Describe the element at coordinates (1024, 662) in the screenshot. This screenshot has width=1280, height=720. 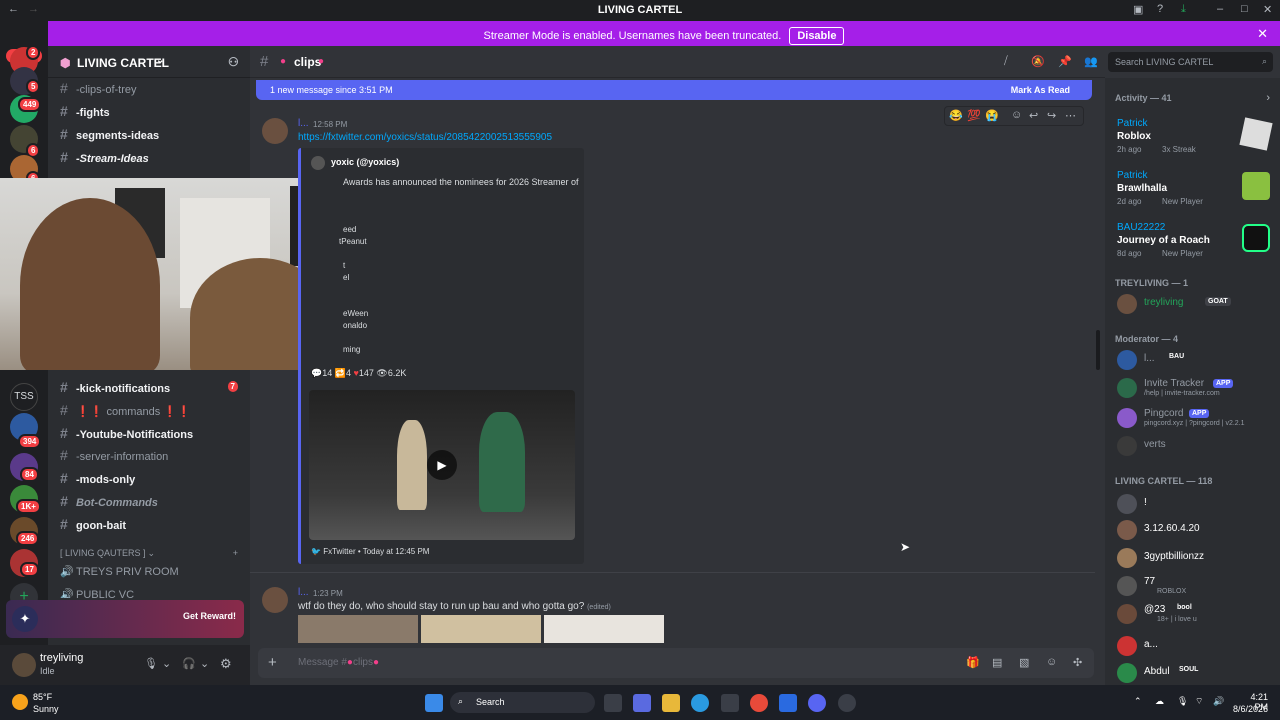
I see `sticker-icon: ▧` at that location.